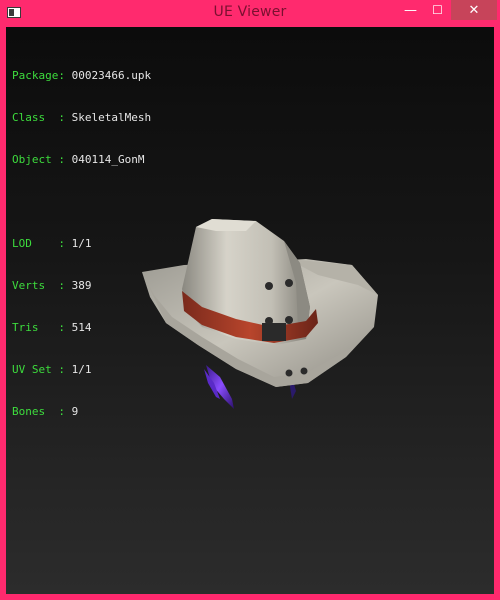  I want to click on maximize-button: ☐, so click(437, 10).